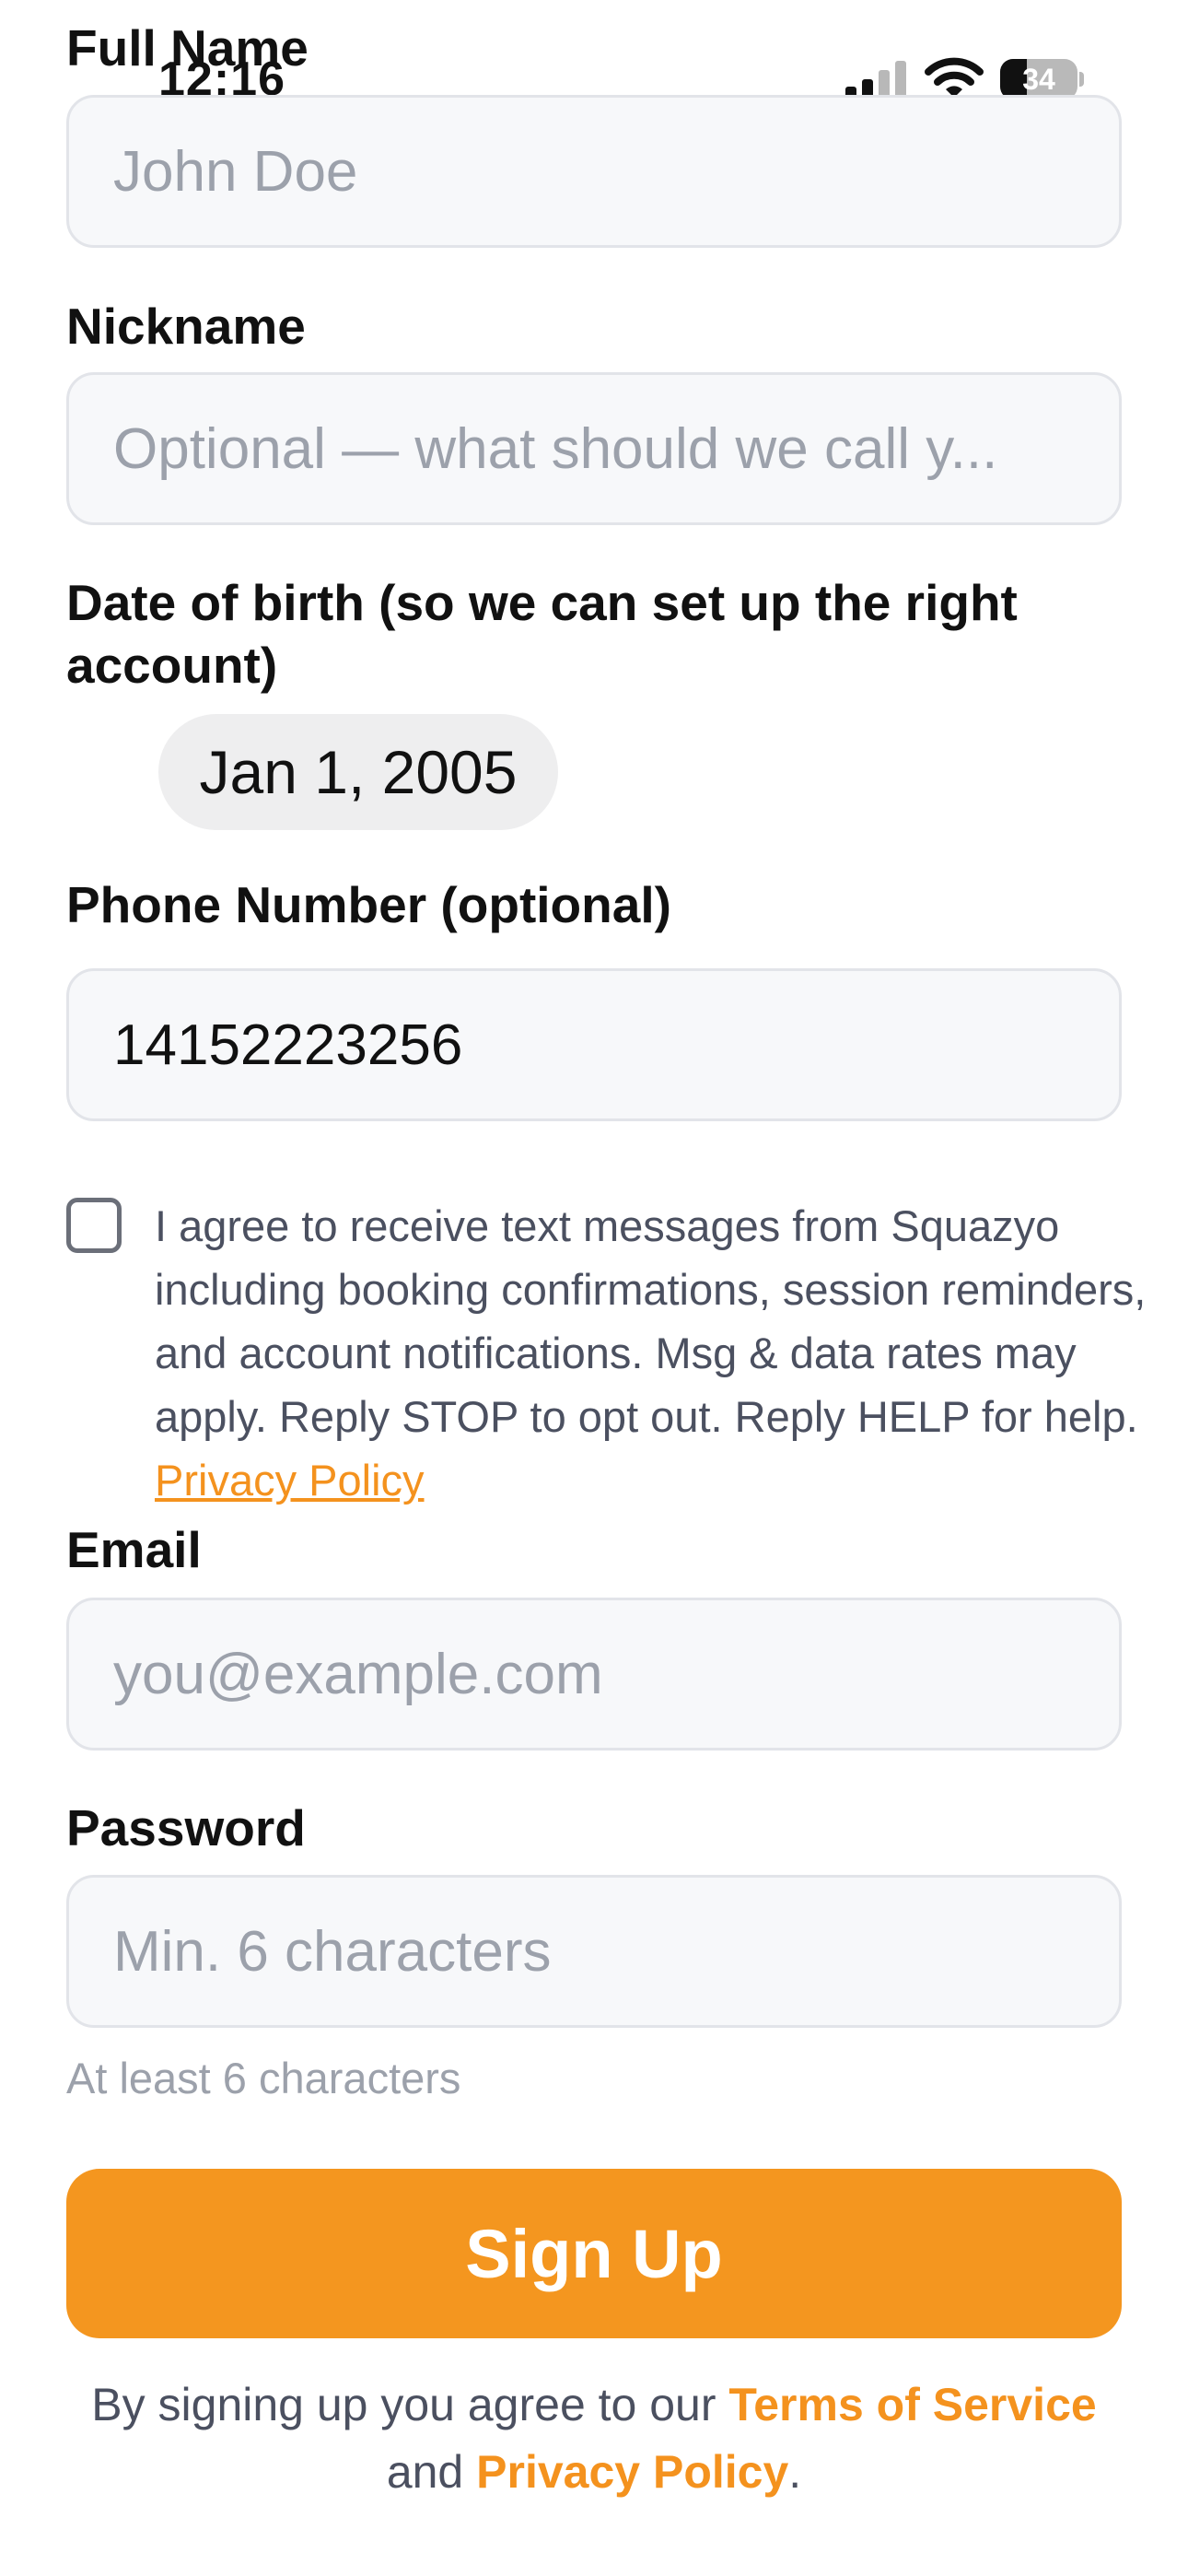 The width and height of the screenshot is (1188, 2576). I want to click on legal-suffix: ., so click(795, 2472).